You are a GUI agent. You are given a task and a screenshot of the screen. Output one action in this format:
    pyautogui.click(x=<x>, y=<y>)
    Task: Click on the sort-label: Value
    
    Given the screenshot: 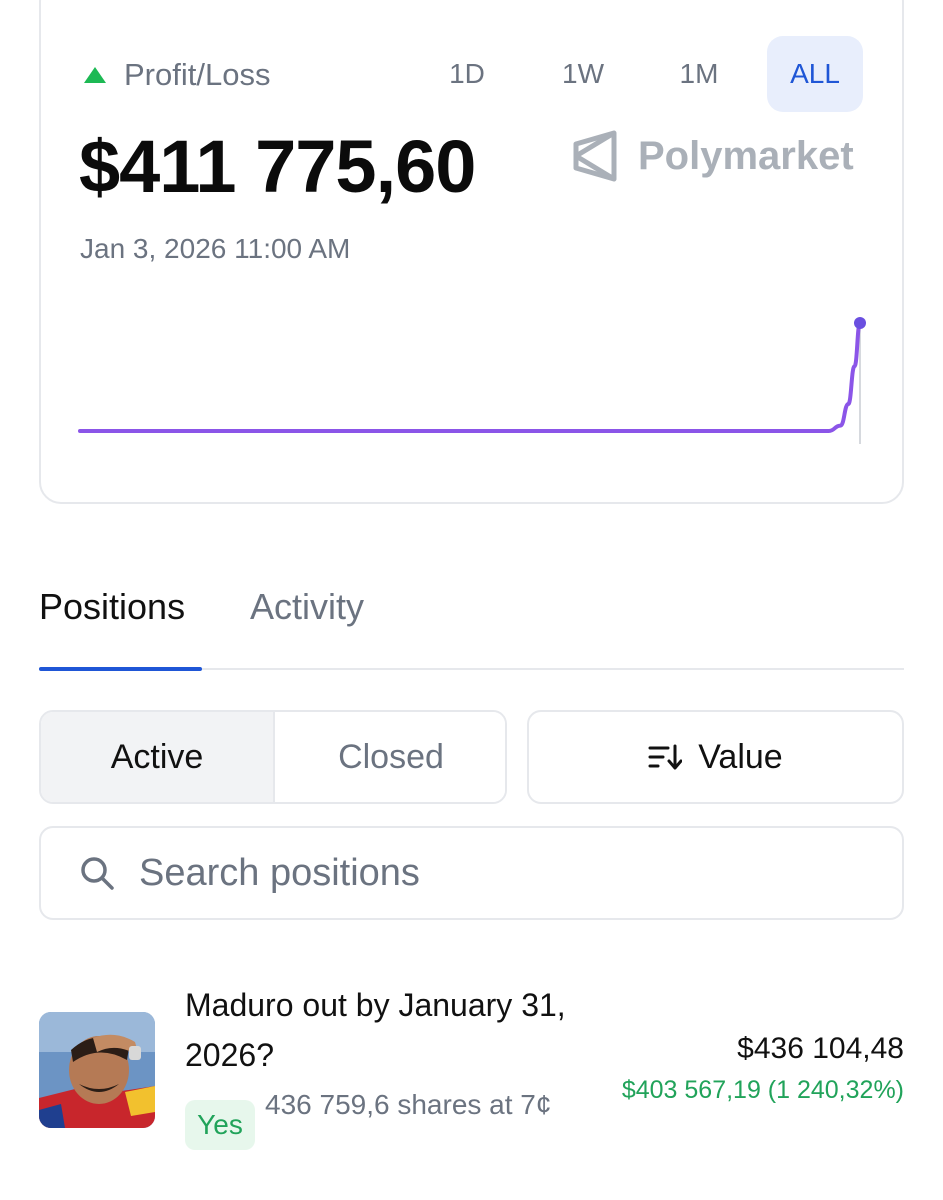 What is the action you would take?
    pyautogui.click(x=740, y=756)
    